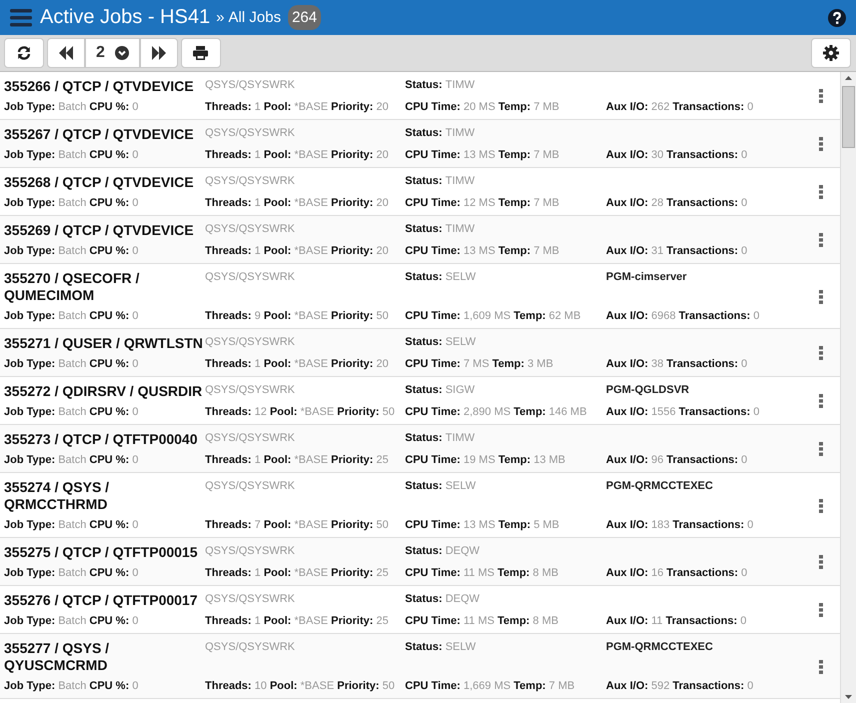 Image resolution: width=856 pixels, height=703 pixels. I want to click on stats-text: Threads: 7 Pool: *BASE Priority: 50, so click(297, 525).